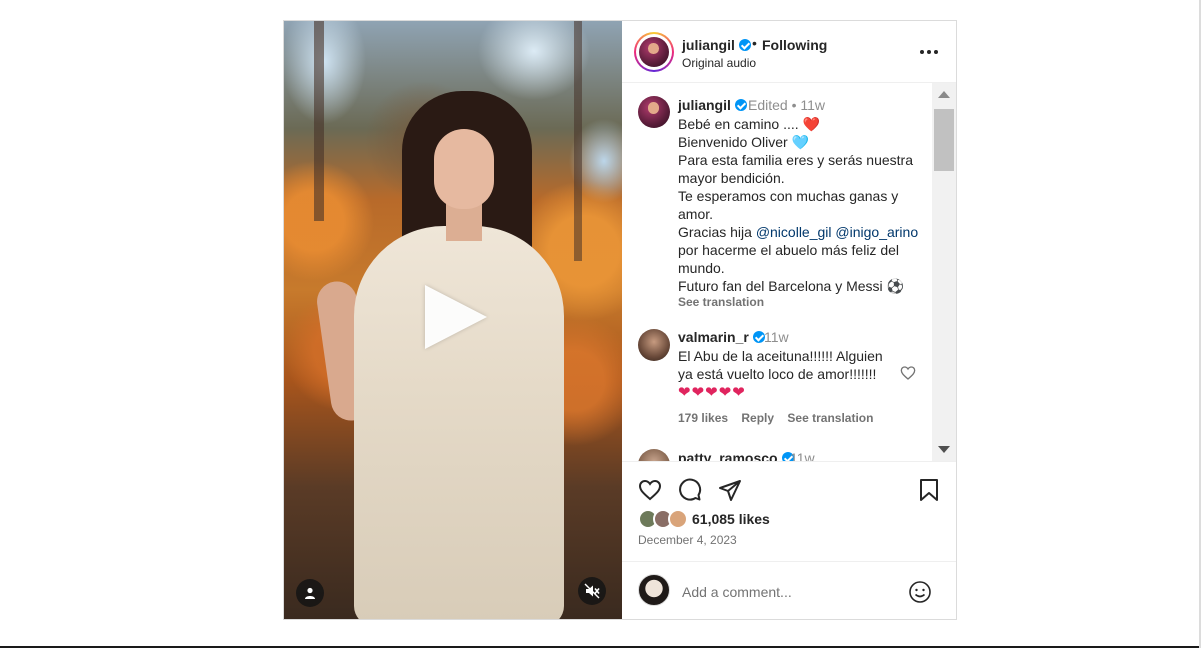  Describe the element at coordinates (757, 418) in the screenshot. I see `reply-button: Reply` at that location.